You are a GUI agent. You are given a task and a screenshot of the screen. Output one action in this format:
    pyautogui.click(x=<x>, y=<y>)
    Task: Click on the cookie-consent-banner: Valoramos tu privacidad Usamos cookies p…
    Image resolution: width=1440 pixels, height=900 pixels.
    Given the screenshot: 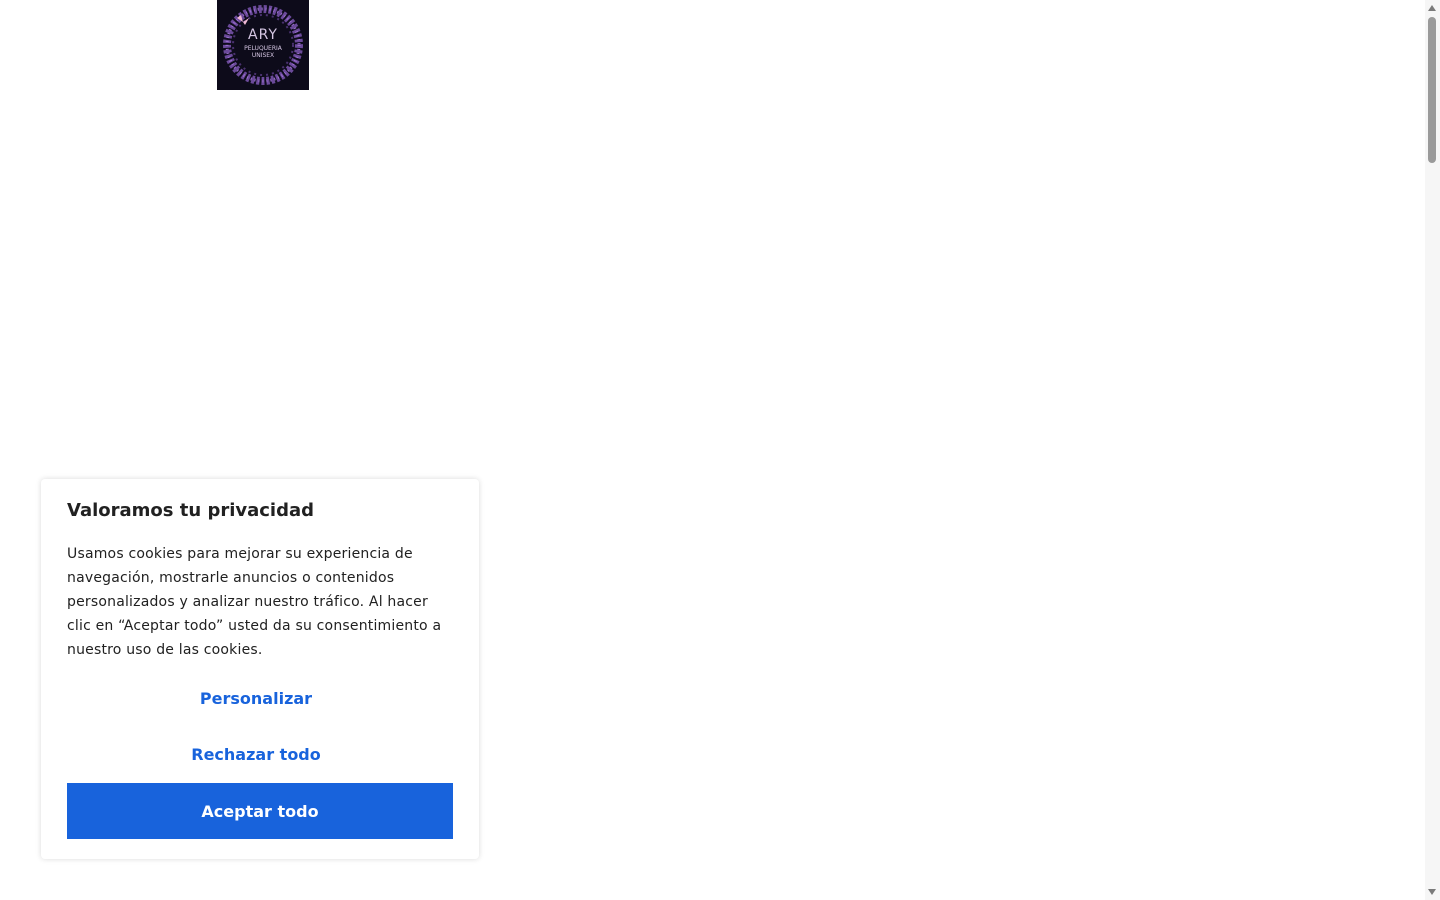 What is the action you would take?
    pyautogui.click(x=260, y=669)
    